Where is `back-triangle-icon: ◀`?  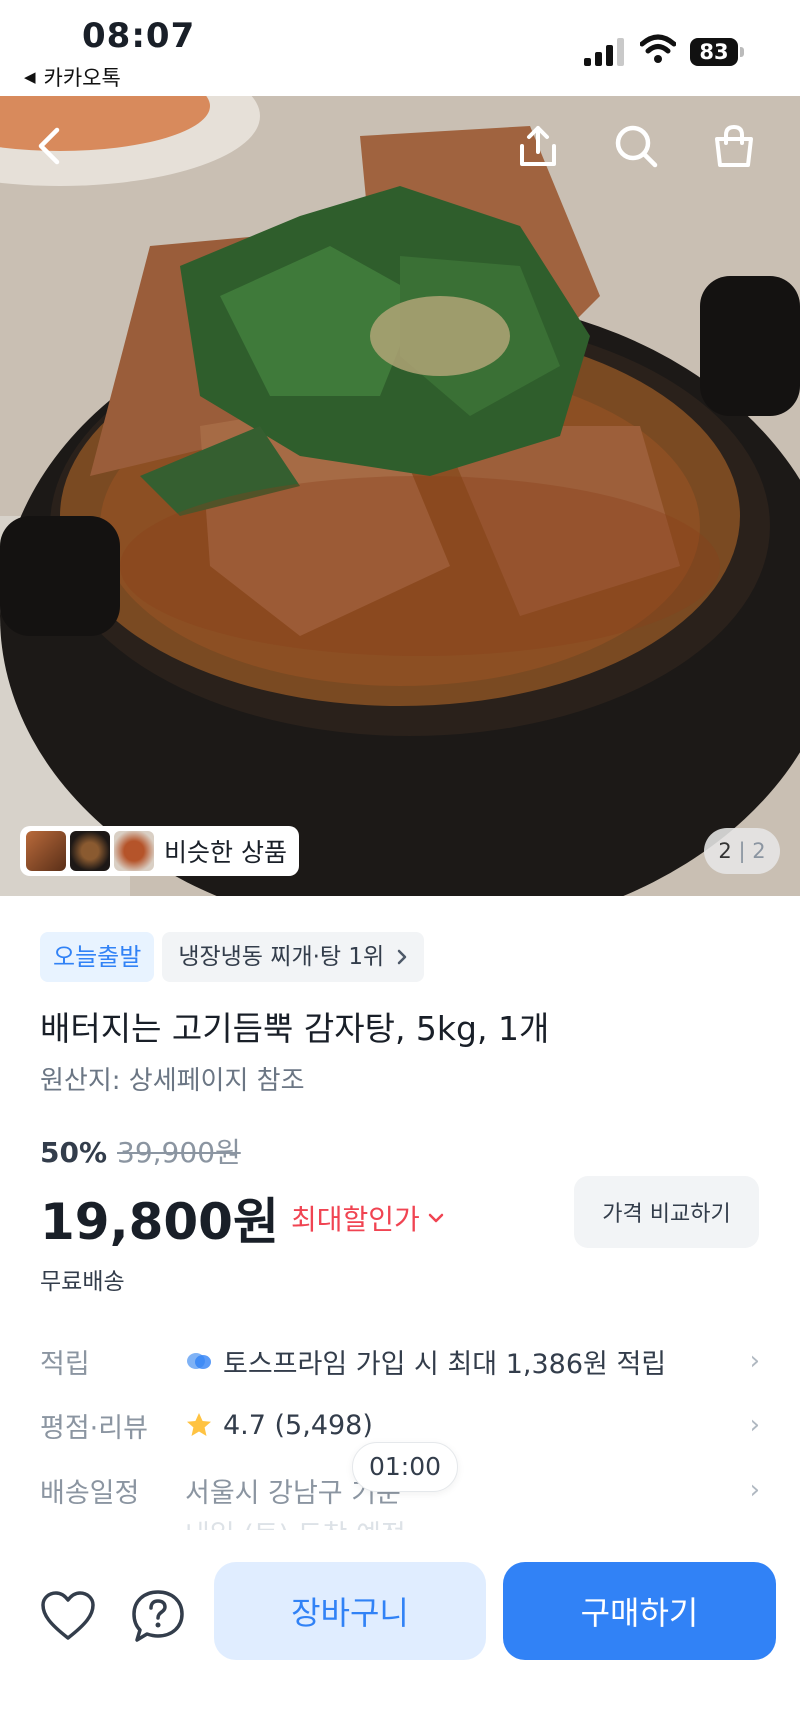 back-triangle-icon: ◀ is located at coordinates (30, 77).